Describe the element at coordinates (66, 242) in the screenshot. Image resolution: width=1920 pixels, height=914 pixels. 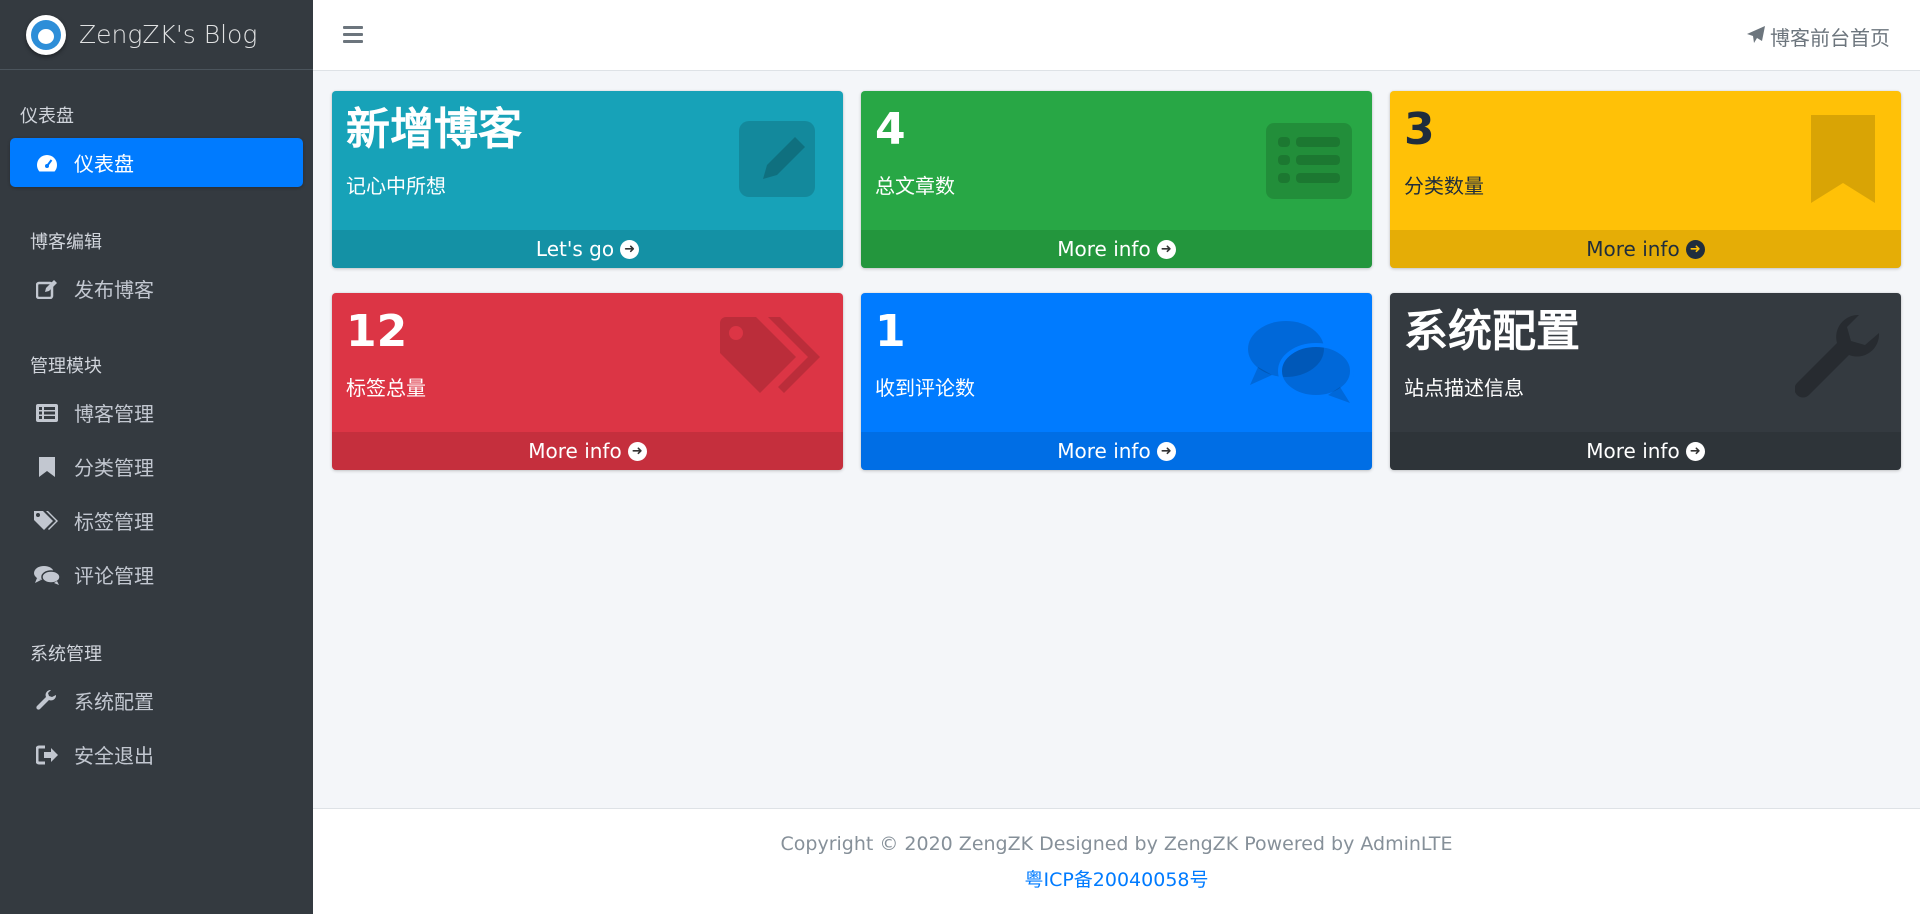
I see `nav-header-blog-edit: 博客编辑` at that location.